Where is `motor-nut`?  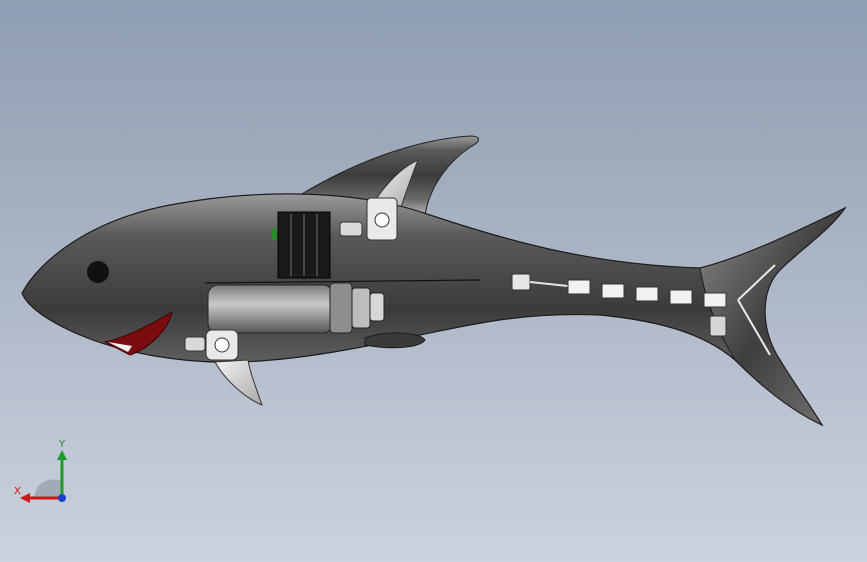 motor-nut is located at coordinates (361, 308).